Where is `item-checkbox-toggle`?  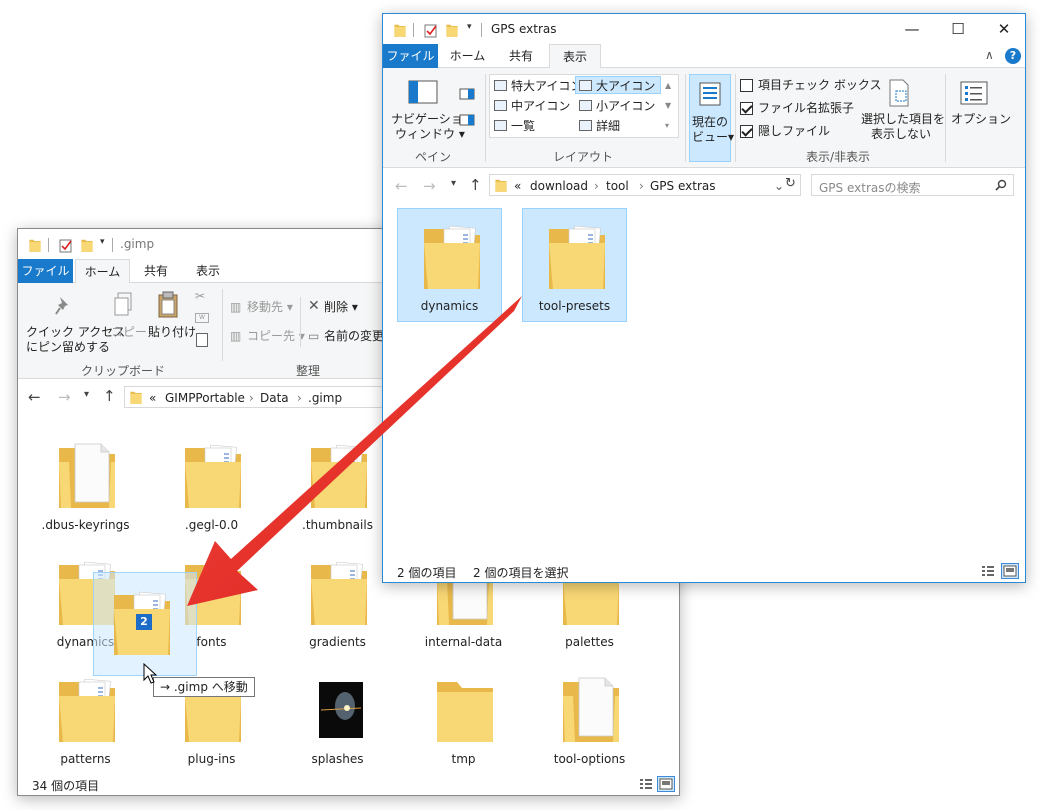
item-checkbox-toggle is located at coordinates (746, 85).